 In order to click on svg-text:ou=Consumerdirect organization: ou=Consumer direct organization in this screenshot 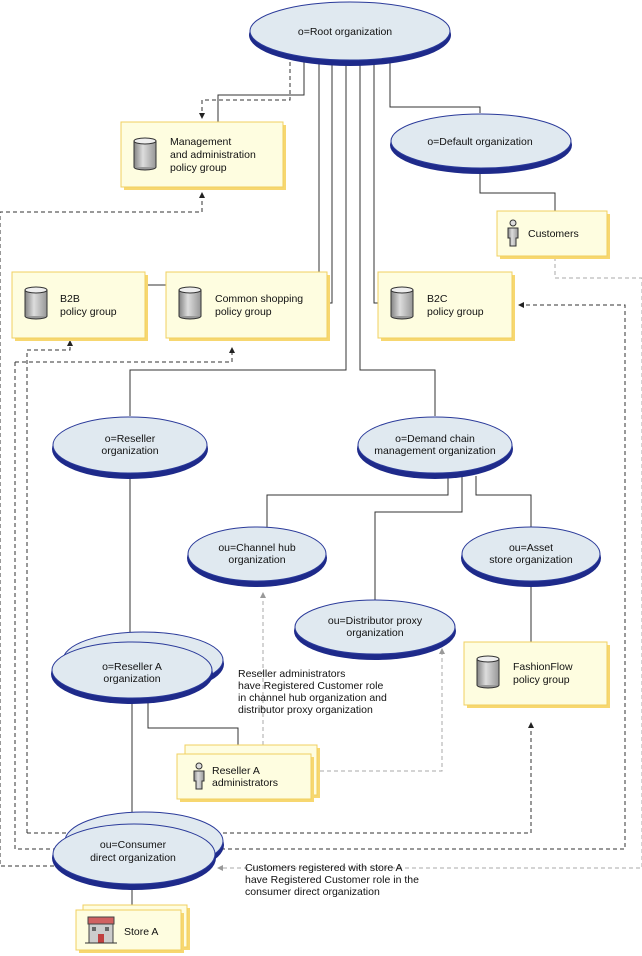, I will do `click(133, 851)`.